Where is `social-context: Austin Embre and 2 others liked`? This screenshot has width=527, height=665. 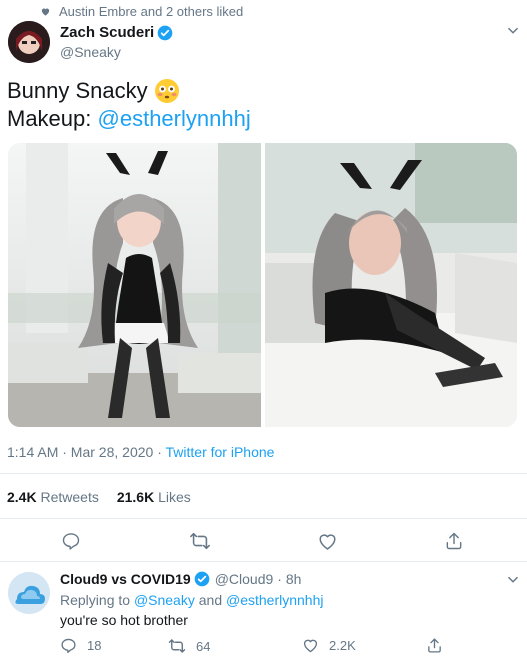
social-context: Austin Embre and 2 others liked is located at coordinates (141, 11).